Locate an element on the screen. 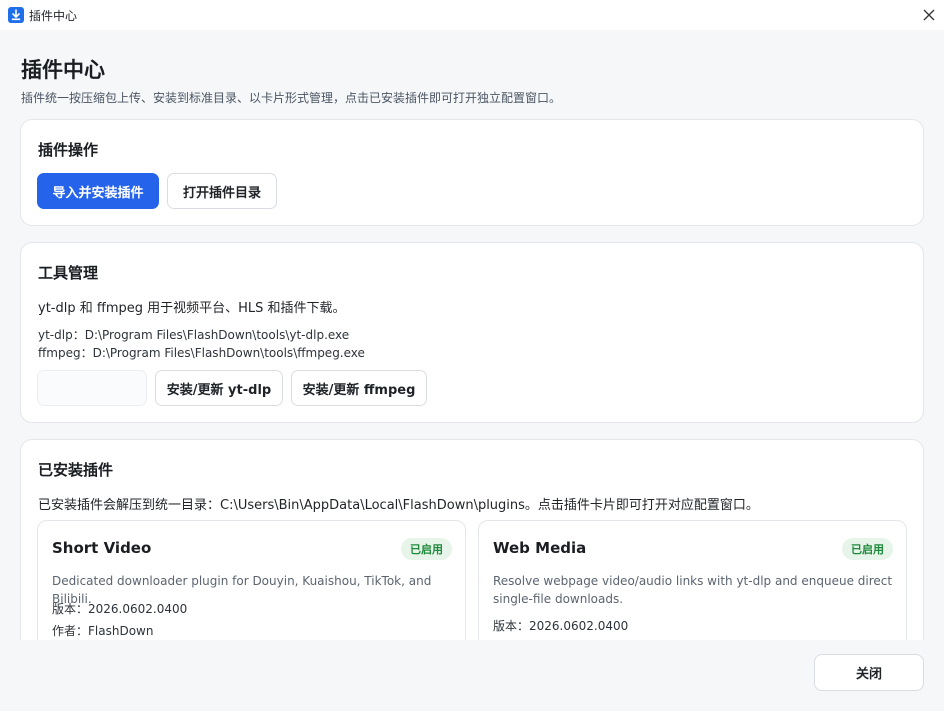 This screenshot has height=711, width=944. disabled-tool-button is located at coordinates (92, 388).